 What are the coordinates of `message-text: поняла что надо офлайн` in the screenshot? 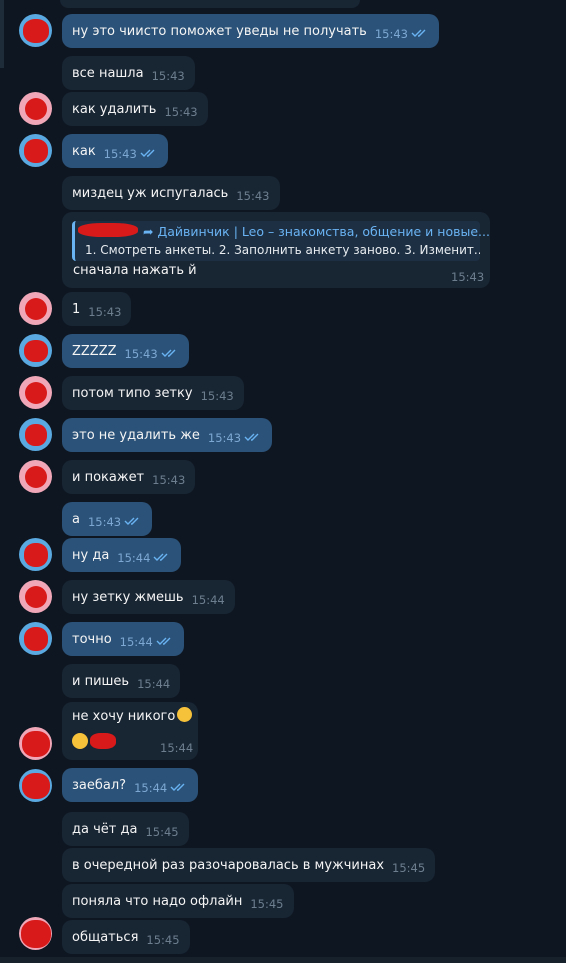 It's located at (157, 901).